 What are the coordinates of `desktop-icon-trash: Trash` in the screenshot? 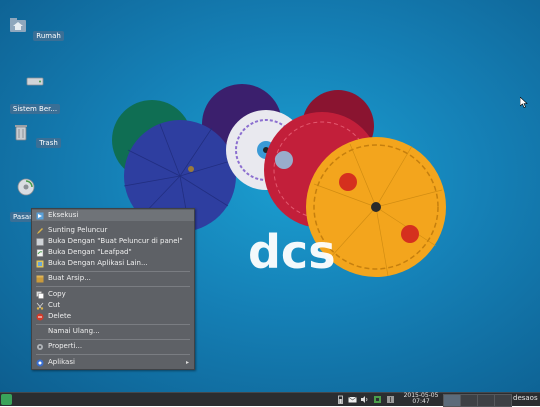 It's located at (36, 135).